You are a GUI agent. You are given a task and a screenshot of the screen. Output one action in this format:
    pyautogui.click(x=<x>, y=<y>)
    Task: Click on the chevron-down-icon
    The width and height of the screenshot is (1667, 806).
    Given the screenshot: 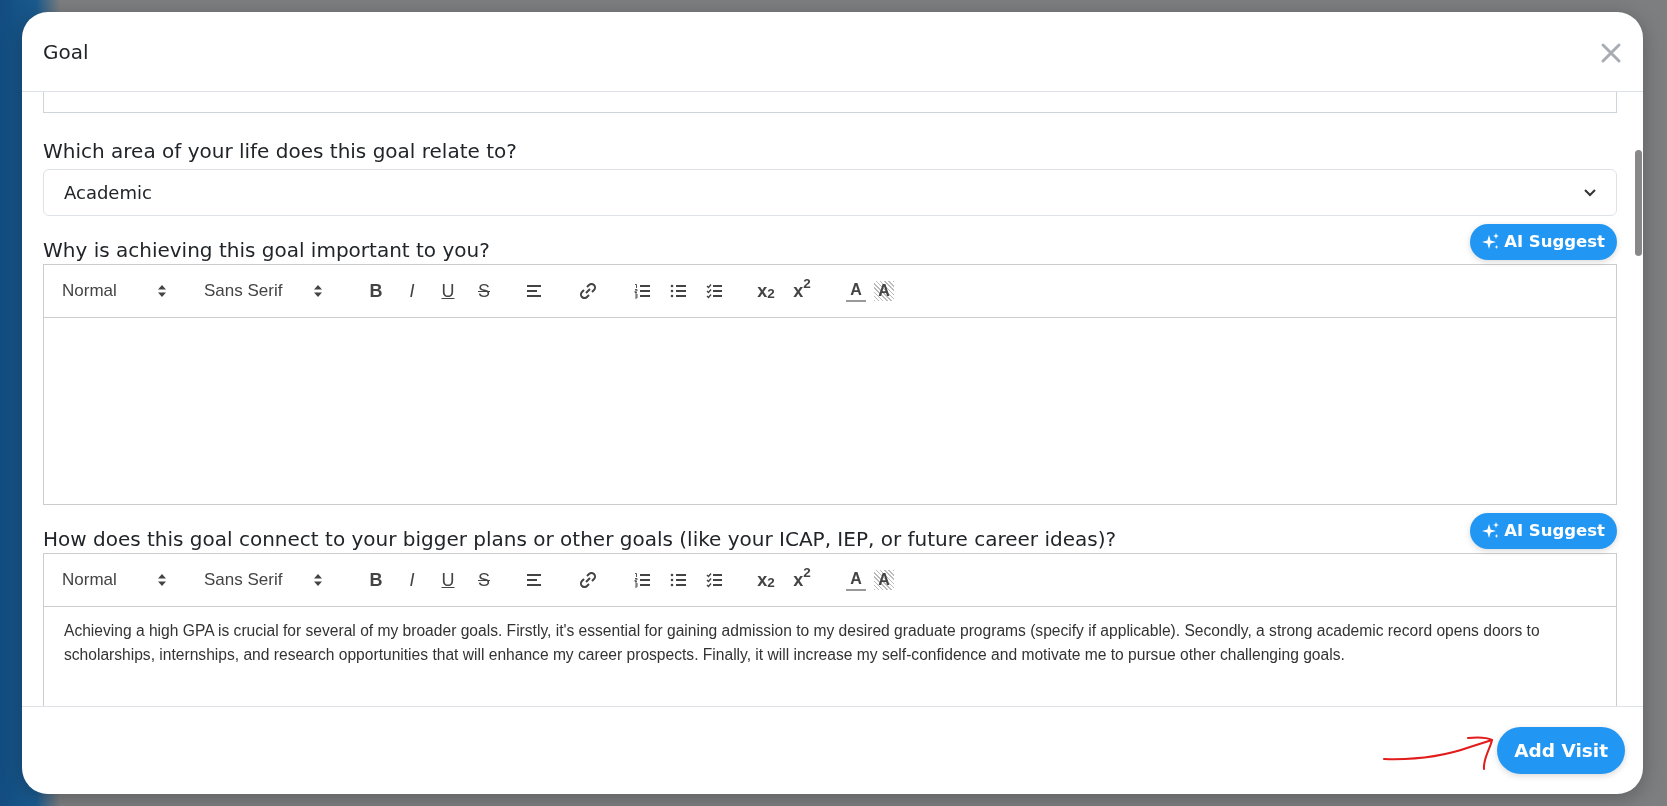 What is the action you would take?
    pyautogui.click(x=1590, y=192)
    